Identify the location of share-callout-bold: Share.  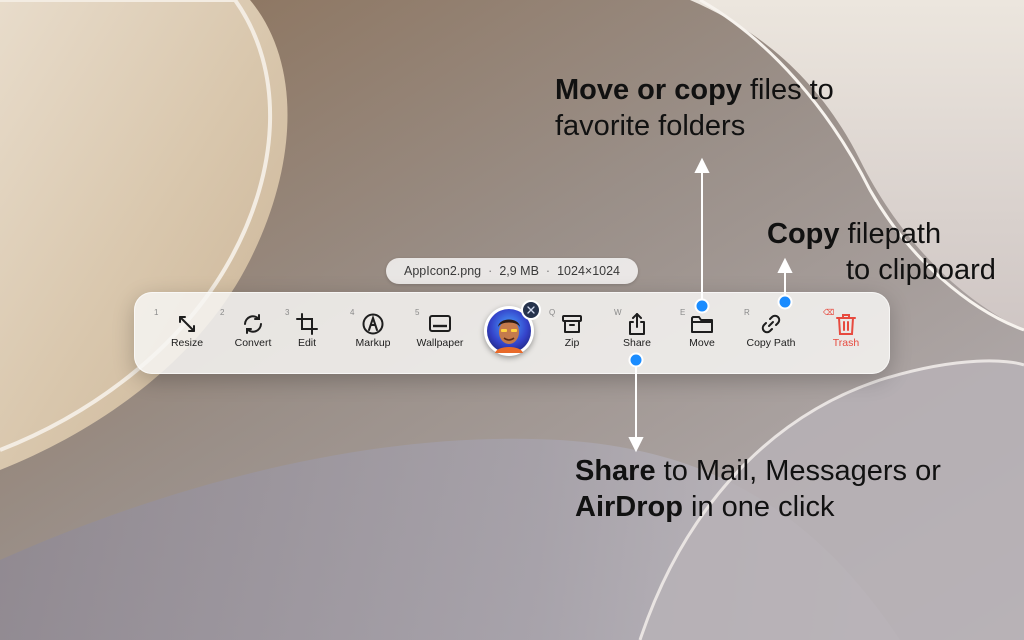
(615, 471).